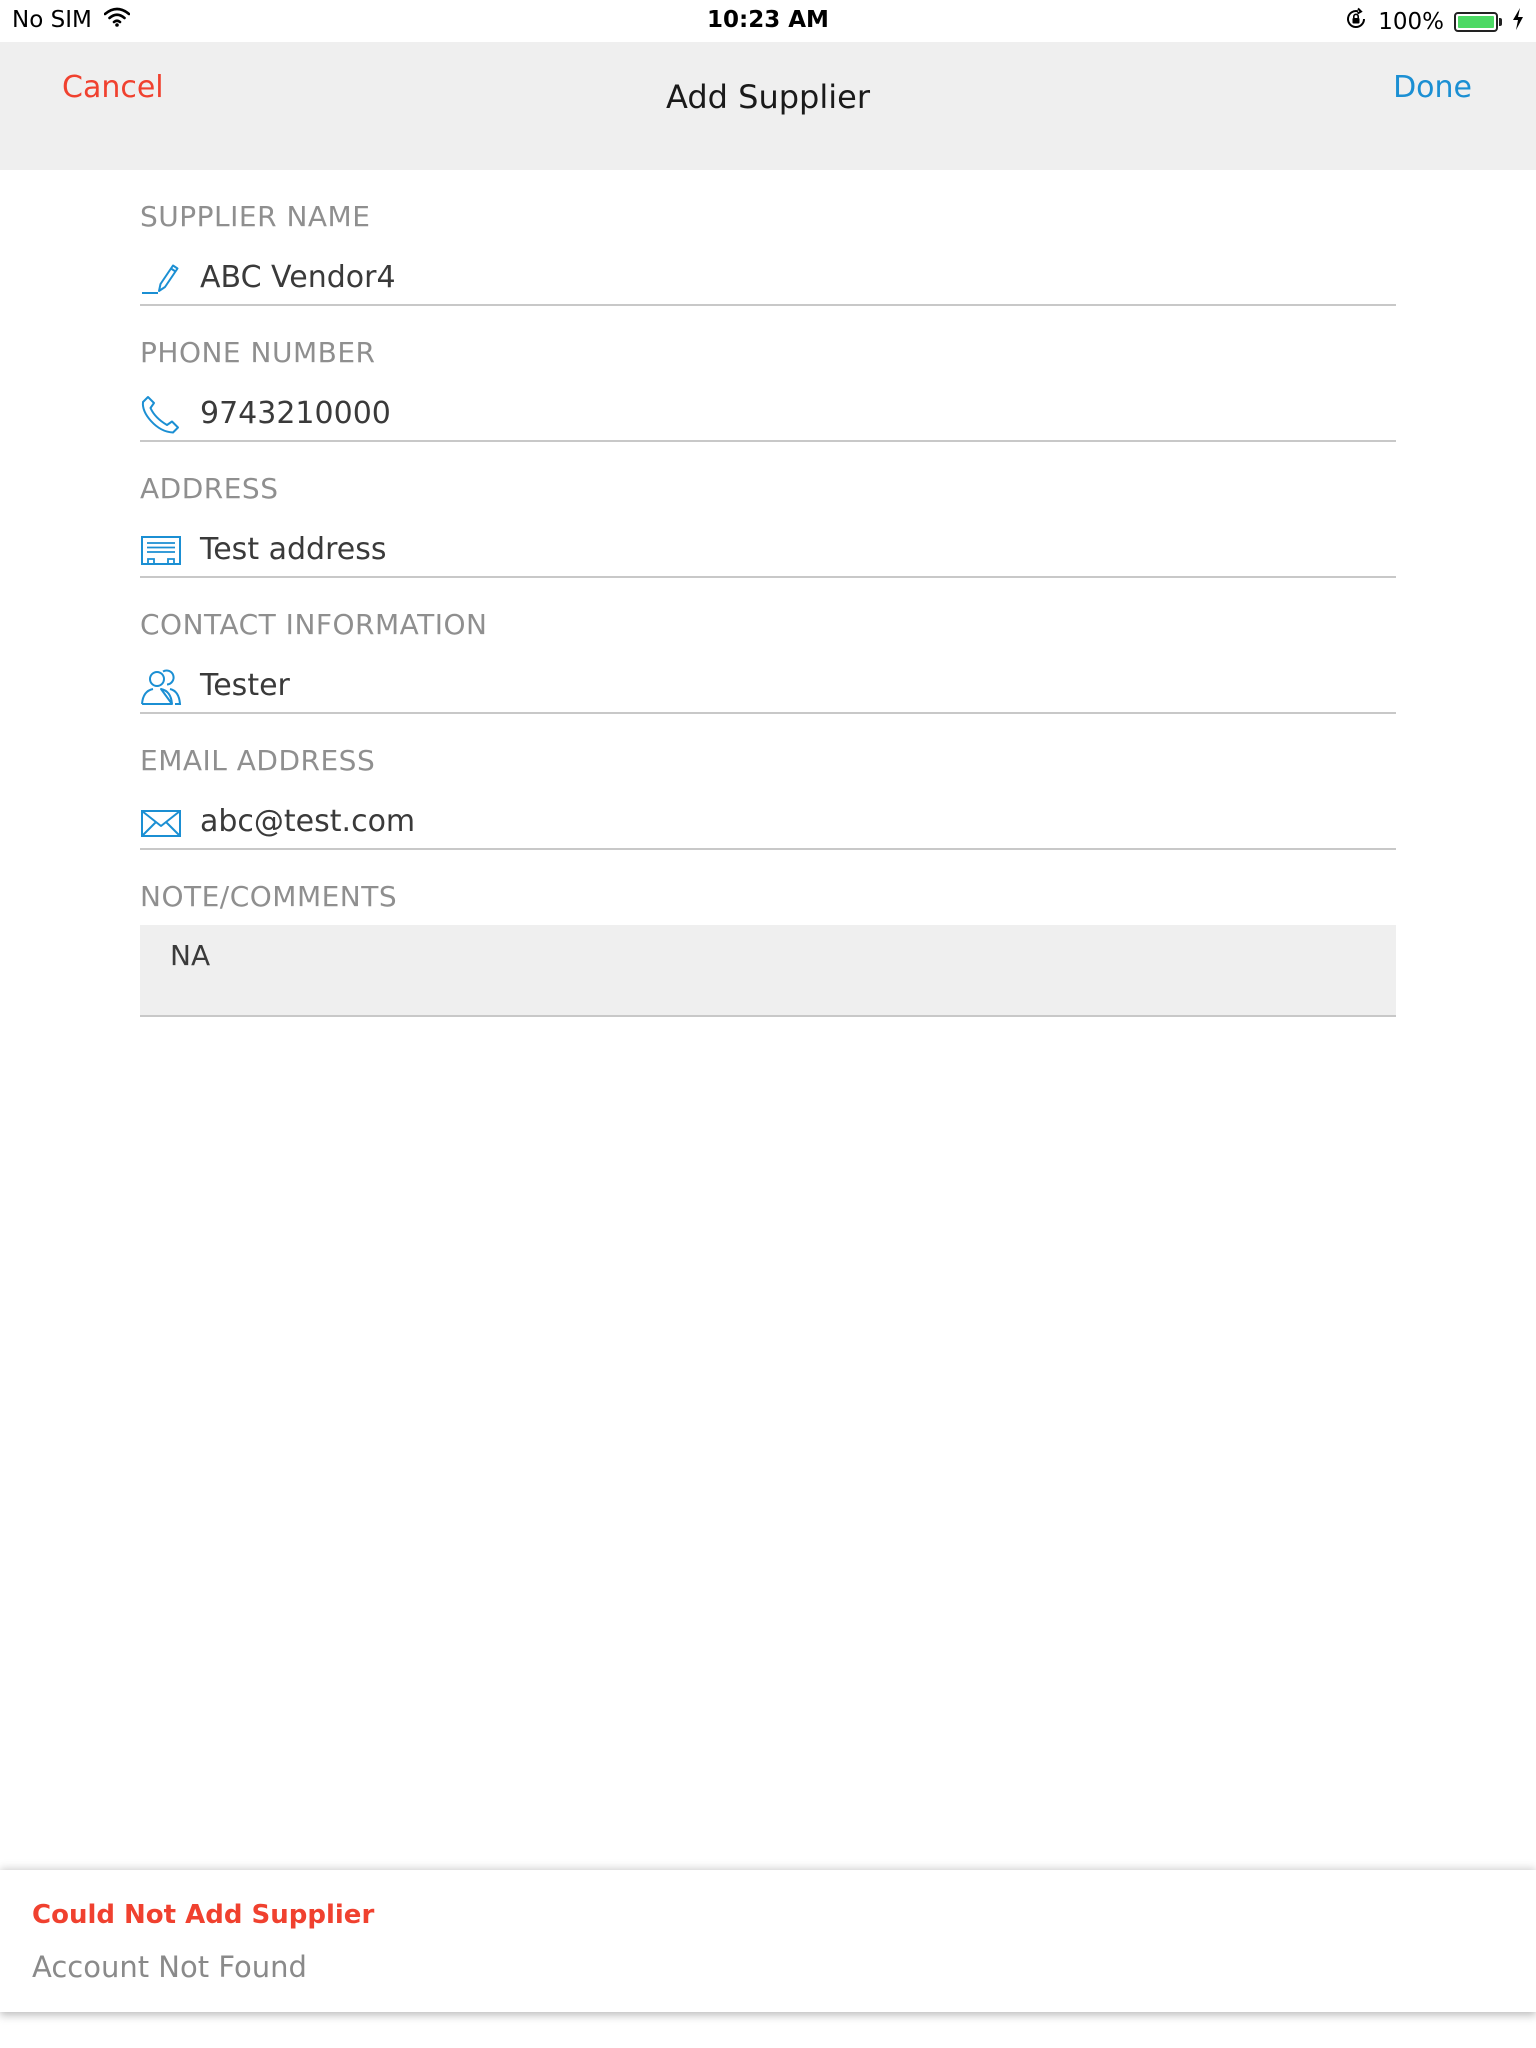 The height and width of the screenshot is (2048, 1536). I want to click on supplier-name-field: SUPPLIER NAME ABC Vendor4, so click(768, 238).